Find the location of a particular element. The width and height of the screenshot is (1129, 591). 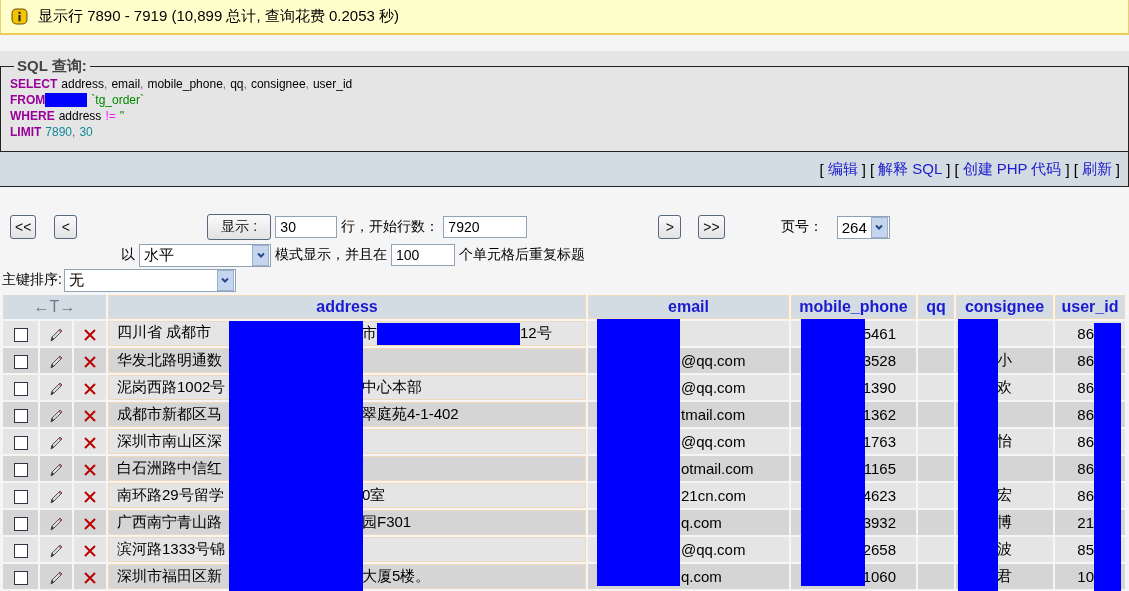

sql-identifier: consignee is located at coordinates (278, 84).